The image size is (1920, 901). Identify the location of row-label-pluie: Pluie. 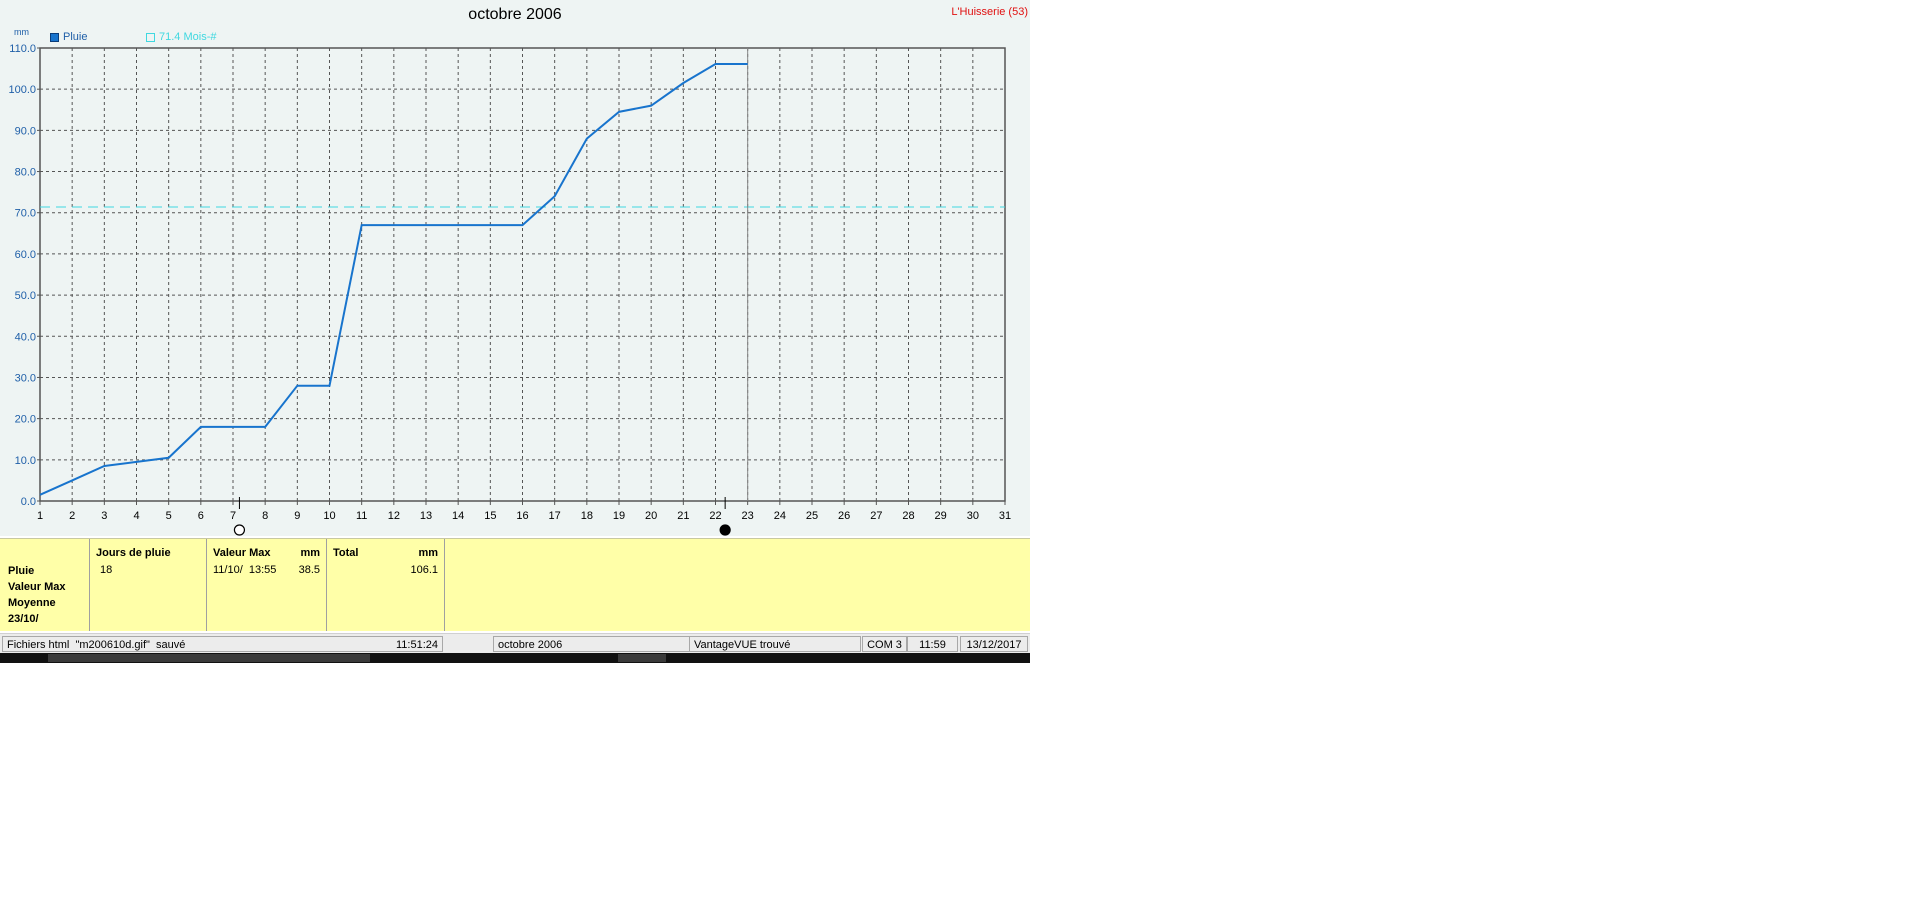
(21, 571).